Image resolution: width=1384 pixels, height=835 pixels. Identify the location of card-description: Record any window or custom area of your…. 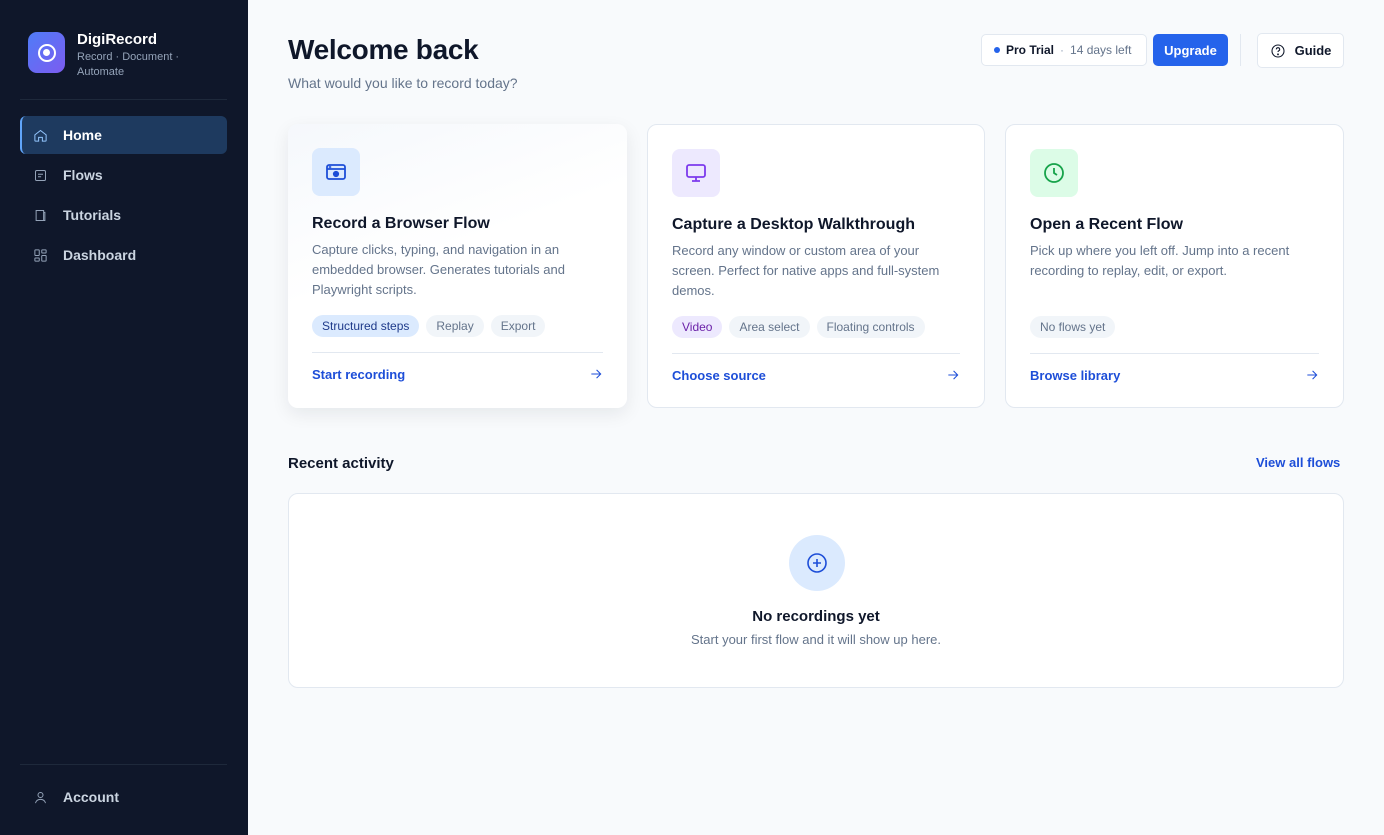
(806, 270).